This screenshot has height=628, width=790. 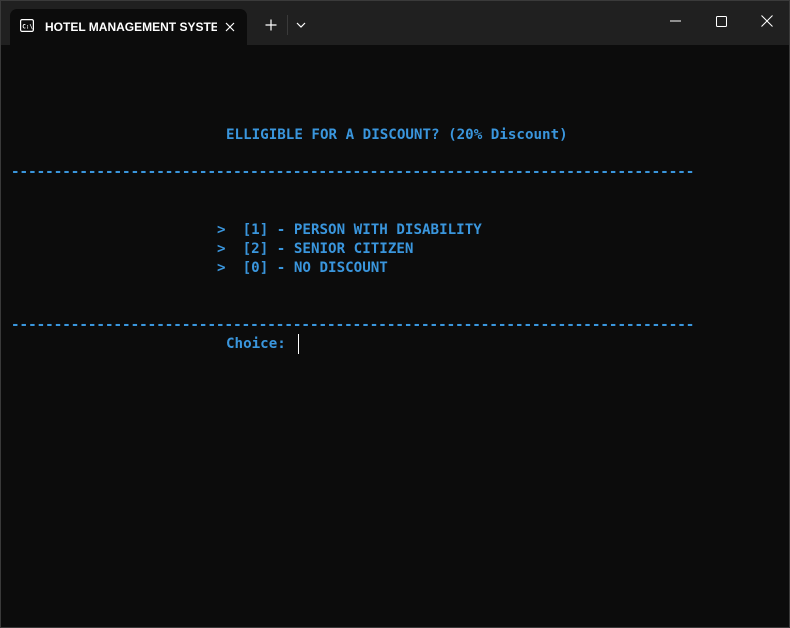 I want to click on option-person-with-disability: > [1] - PERSON WITH DISABILITY, so click(x=349, y=230).